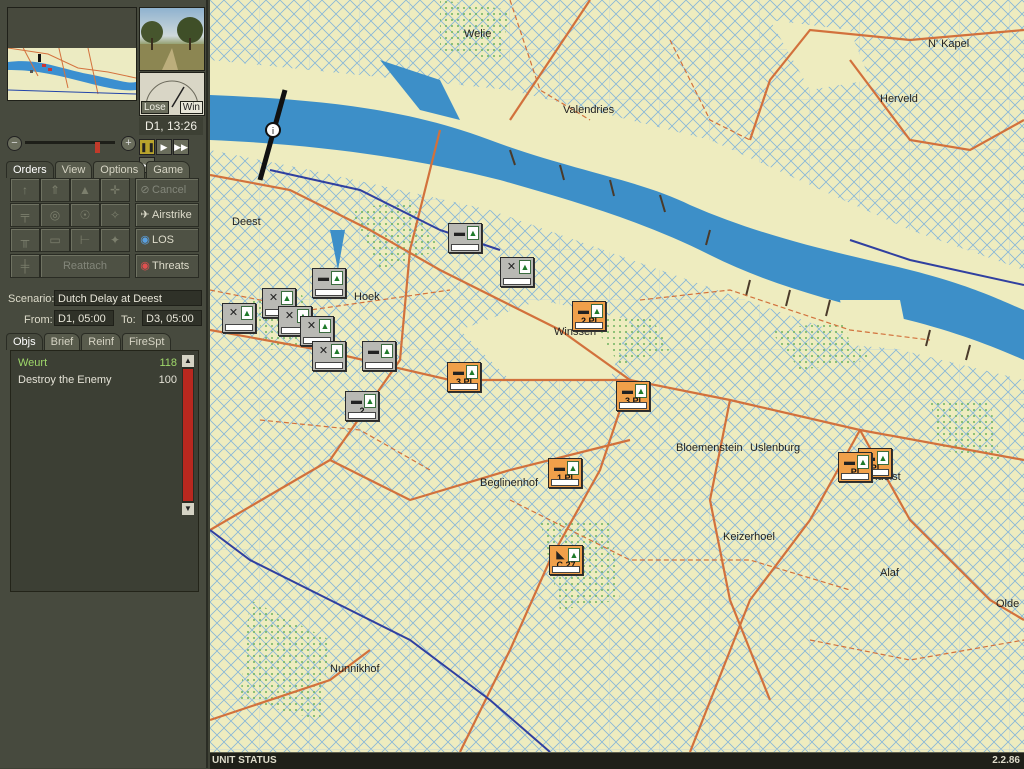 The image size is (1024, 769). I want to click on play-button: ▶, so click(164, 147).